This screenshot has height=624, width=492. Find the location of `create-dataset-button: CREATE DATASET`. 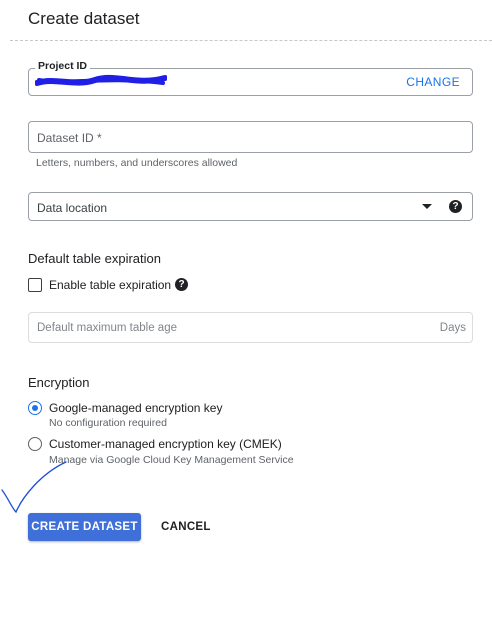

create-dataset-button: CREATE DATASET is located at coordinates (84, 527).